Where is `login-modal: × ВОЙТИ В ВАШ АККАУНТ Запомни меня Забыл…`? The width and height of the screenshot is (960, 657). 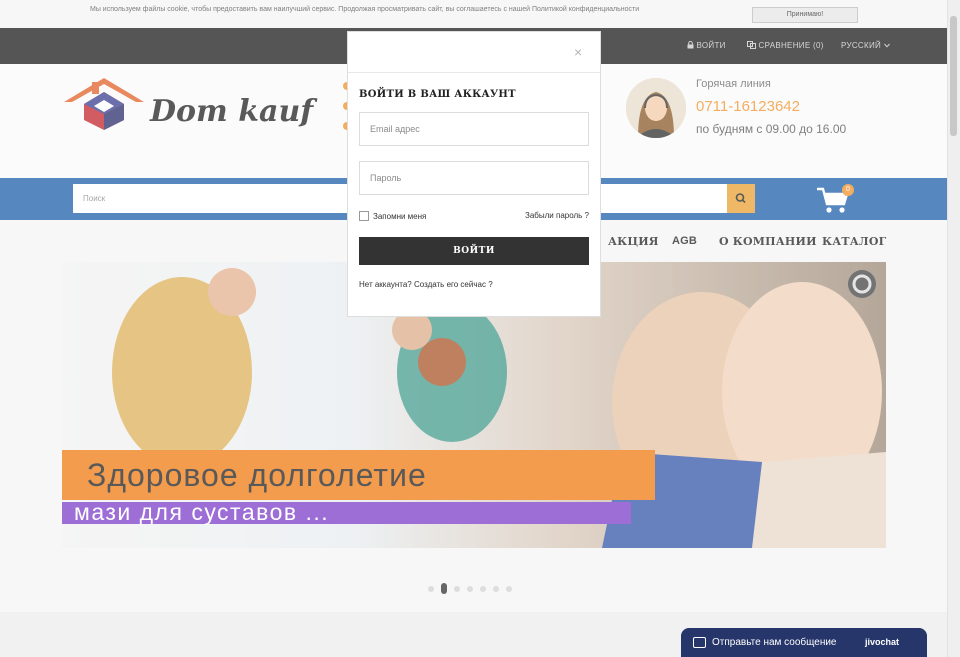
login-modal: × ВОЙТИ В ВАШ АККАУНТ Запомни меня Забыл… is located at coordinates (474, 174).